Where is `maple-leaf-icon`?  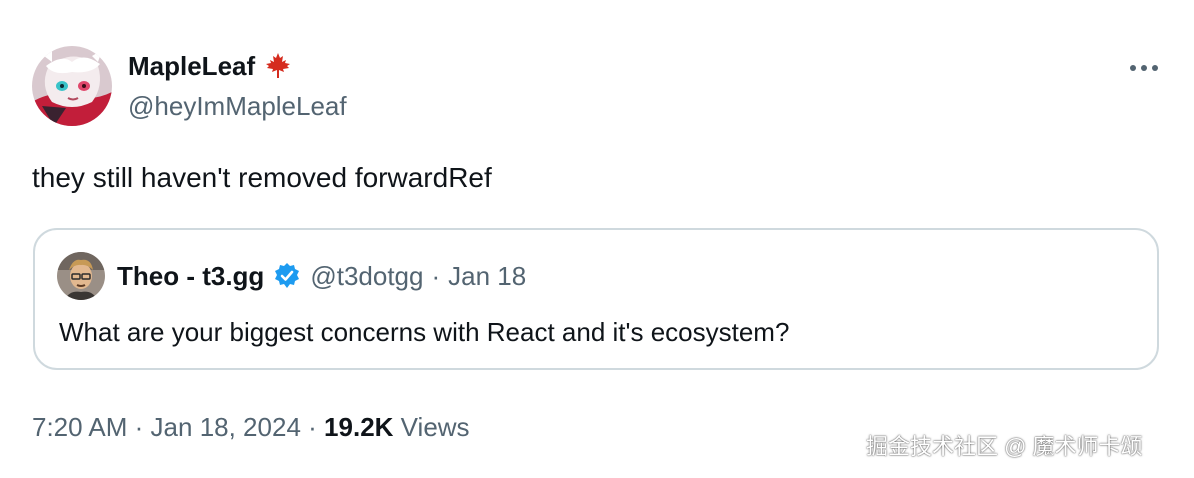
maple-leaf-icon is located at coordinates (278, 65).